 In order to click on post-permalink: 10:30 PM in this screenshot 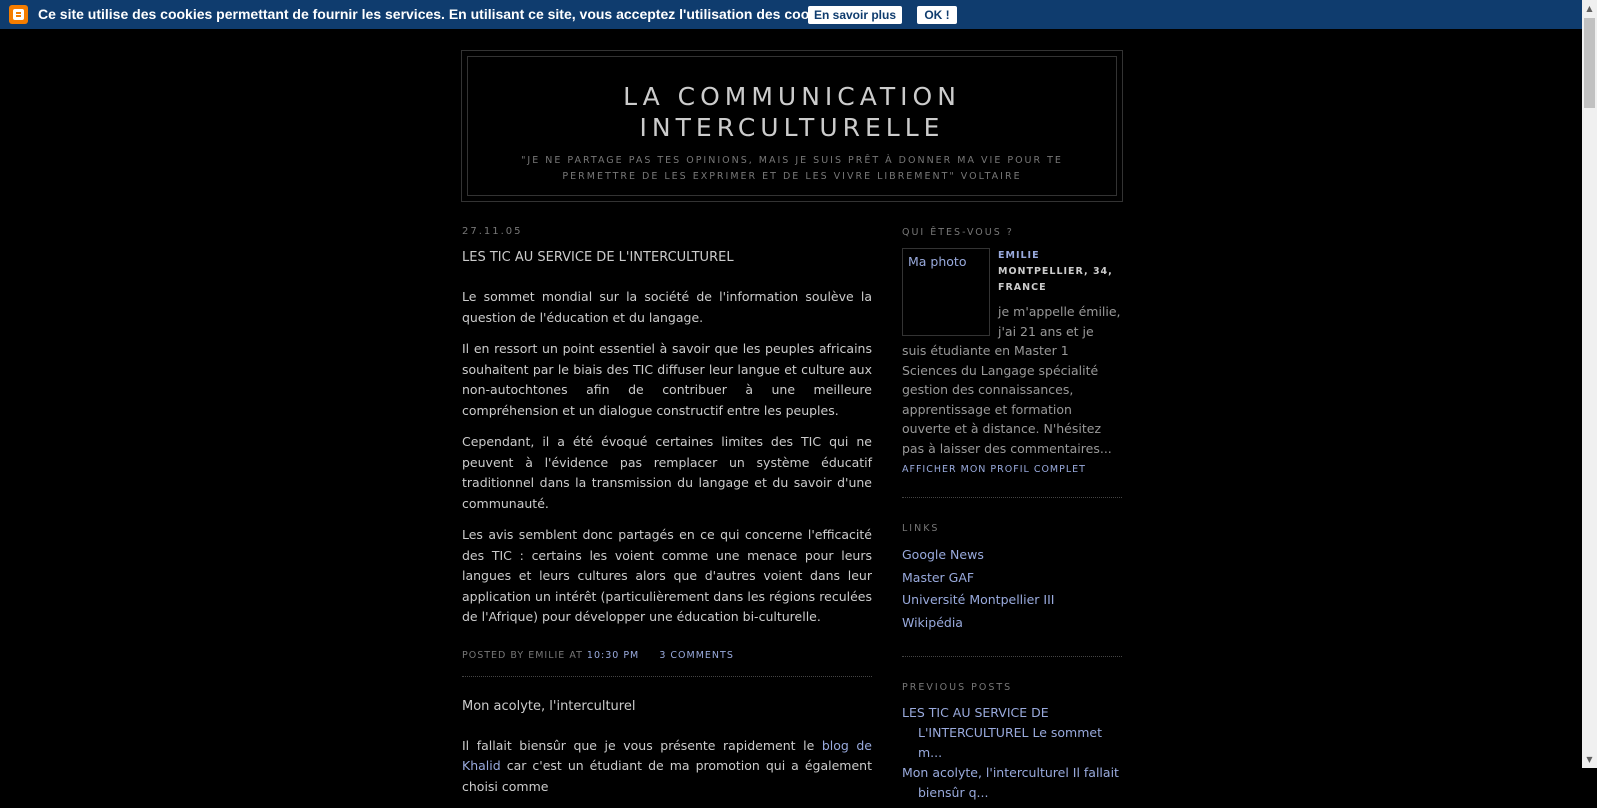, I will do `click(613, 655)`.